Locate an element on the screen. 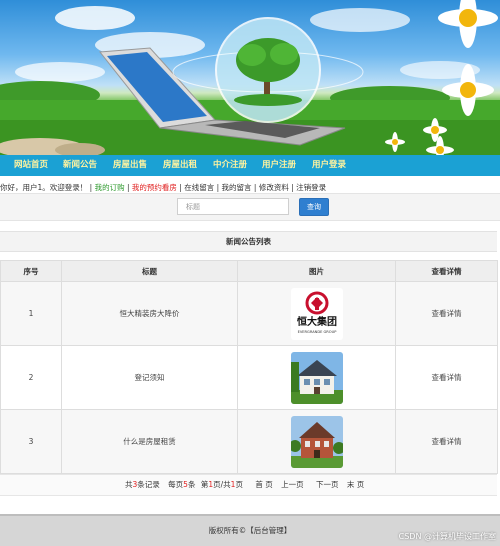  row-title: 登记须知 is located at coordinates (149, 377).